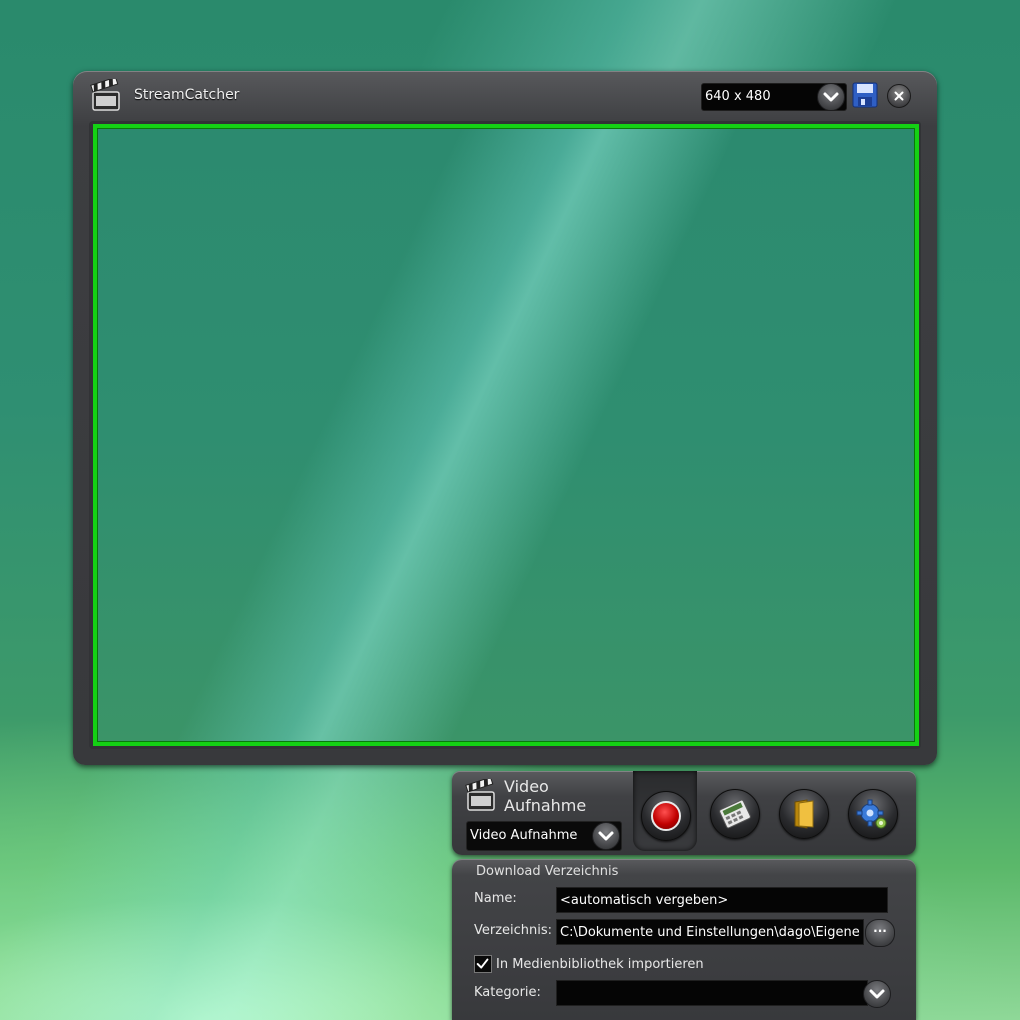  What do you see at coordinates (524, 835) in the screenshot?
I see `mode-select-value: Video Aufnahme` at bounding box center [524, 835].